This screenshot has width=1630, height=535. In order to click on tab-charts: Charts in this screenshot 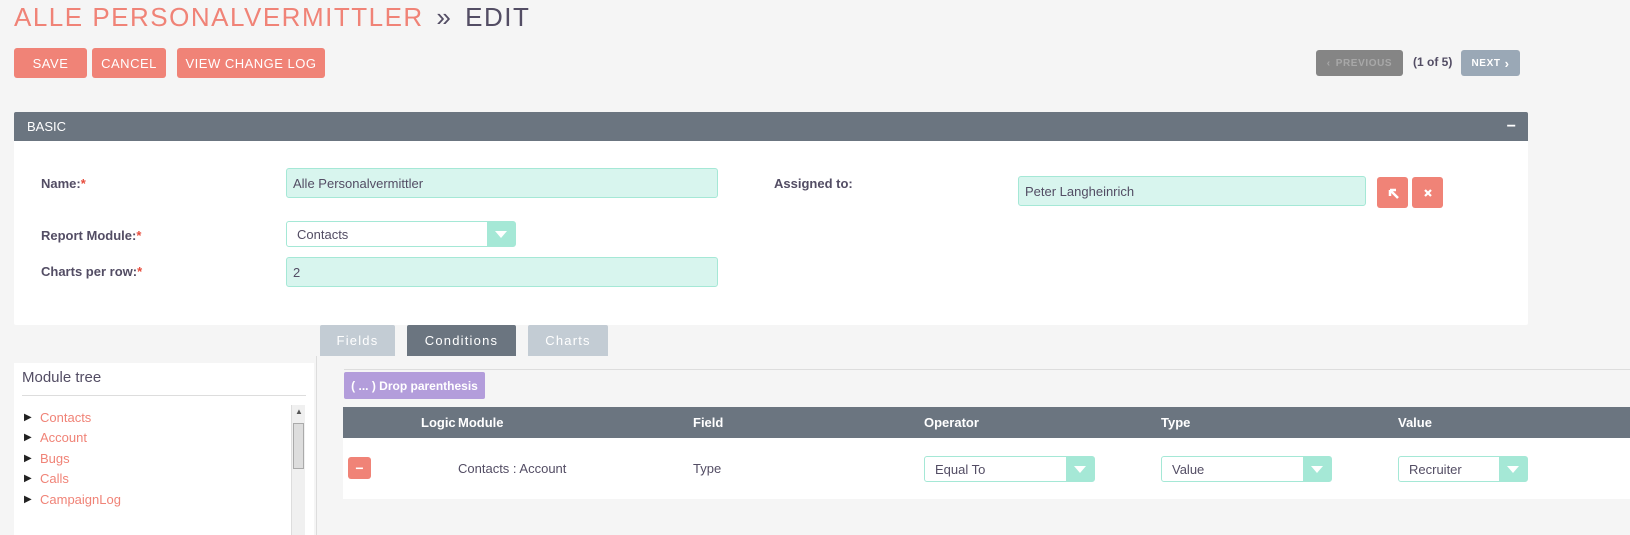, I will do `click(568, 340)`.